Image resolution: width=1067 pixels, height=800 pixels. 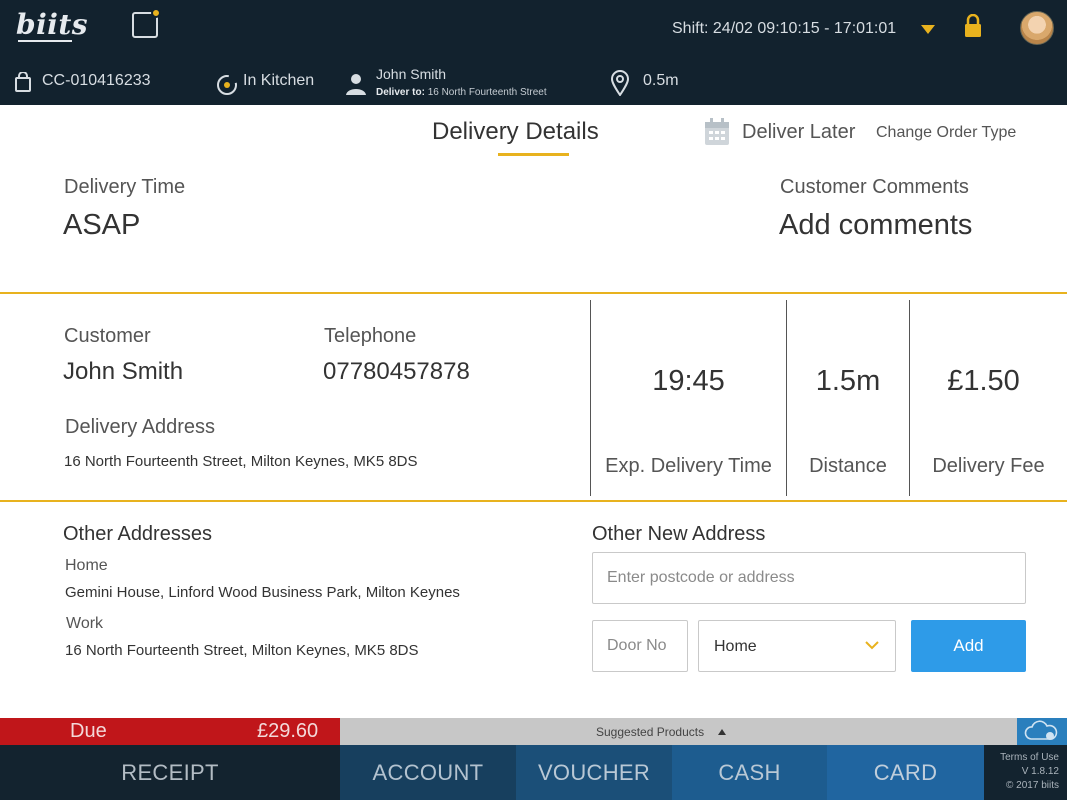 I want to click on tab-active-indicator, so click(x=533, y=154).